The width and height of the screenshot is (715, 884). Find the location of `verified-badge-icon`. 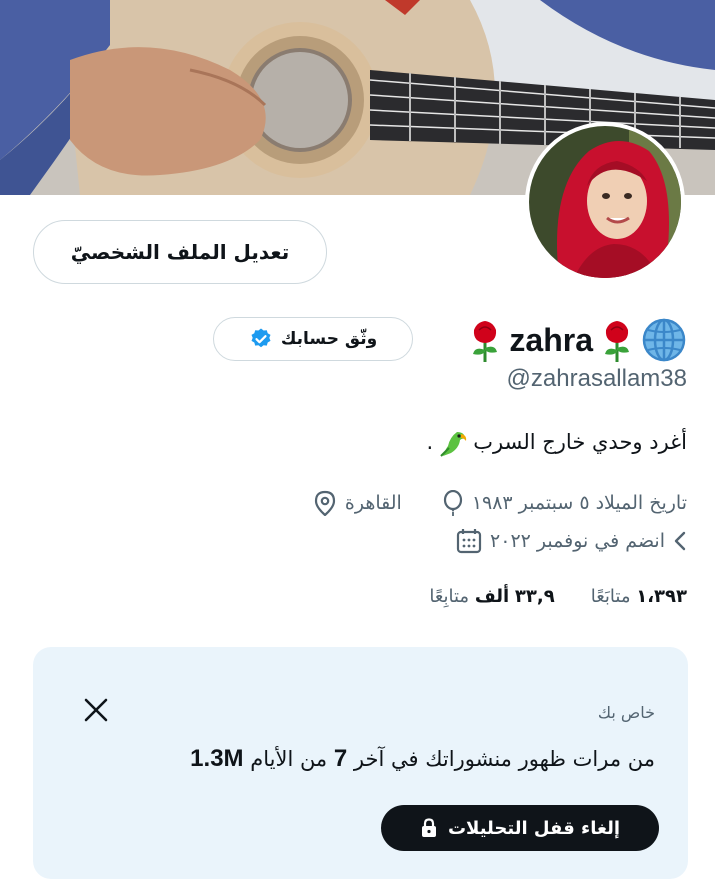

verified-badge-icon is located at coordinates (261, 338).